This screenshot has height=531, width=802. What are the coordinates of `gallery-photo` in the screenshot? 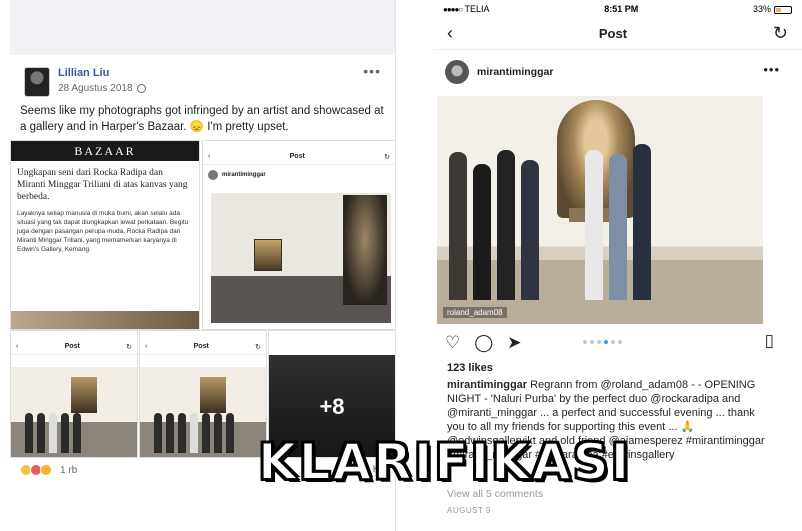 It's located at (301, 258).